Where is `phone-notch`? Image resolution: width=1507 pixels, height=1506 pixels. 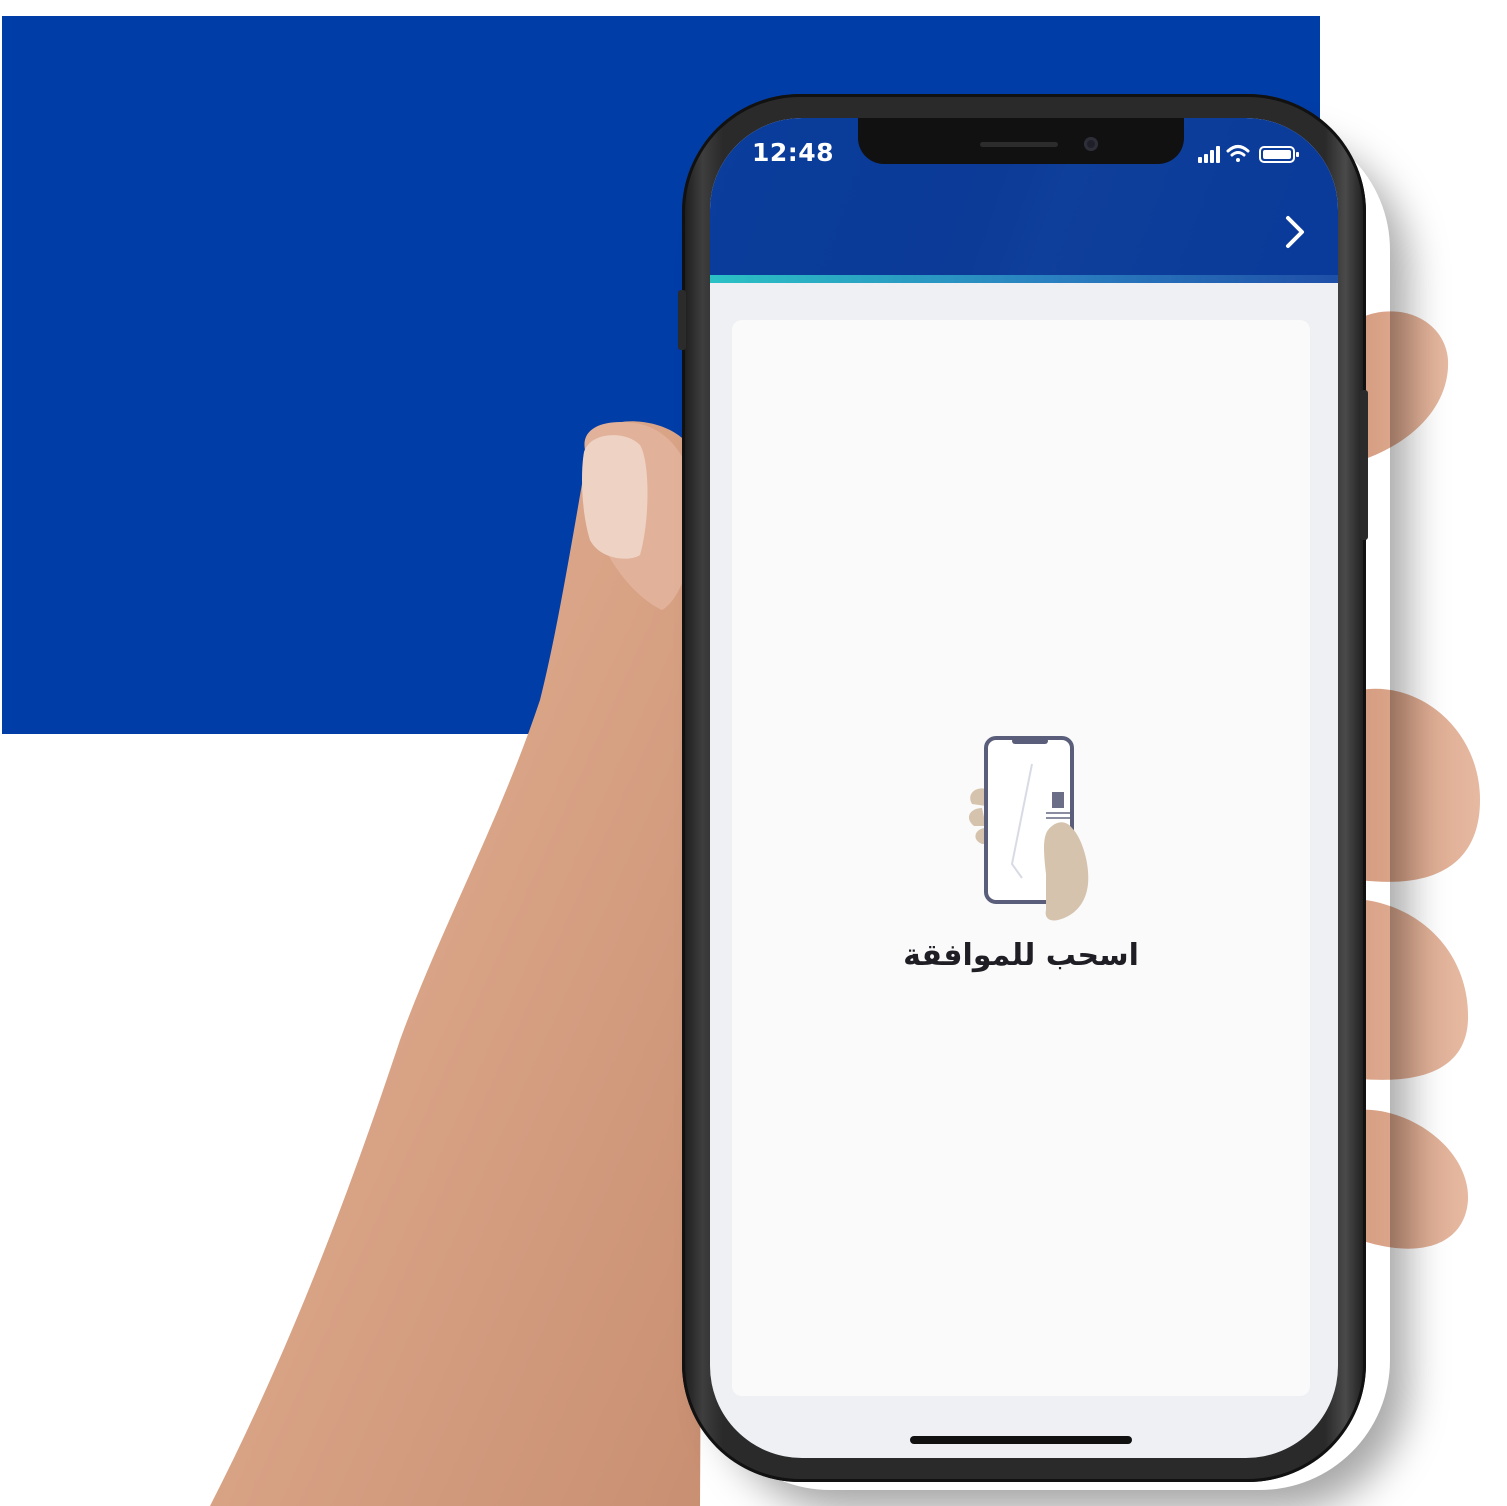 phone-notch is located at coordinates (1021, 141).